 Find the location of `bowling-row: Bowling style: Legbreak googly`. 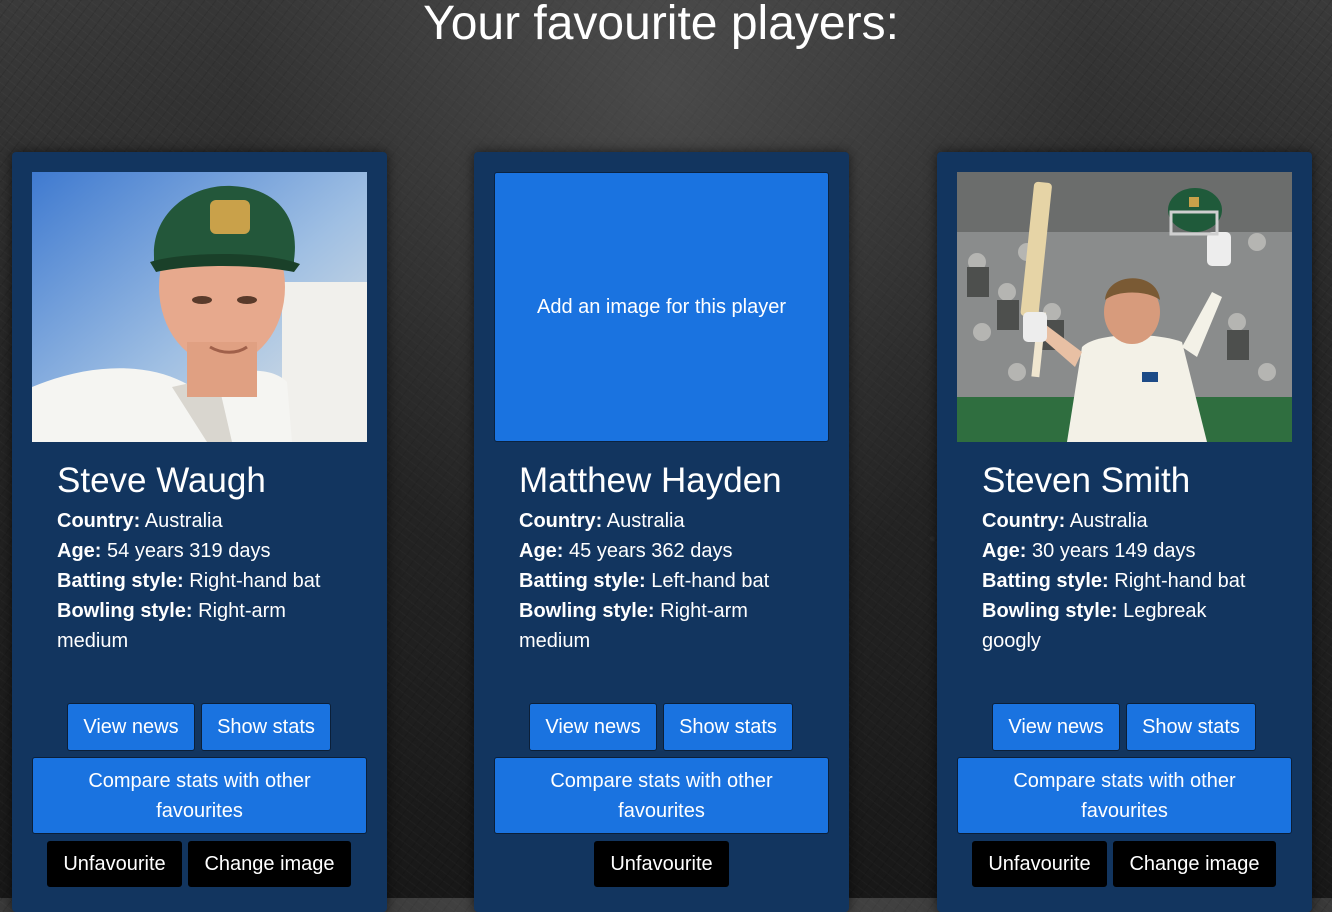

bowling-row: Bowling style: Legbreak googly is located at coordinates (1094, 626).